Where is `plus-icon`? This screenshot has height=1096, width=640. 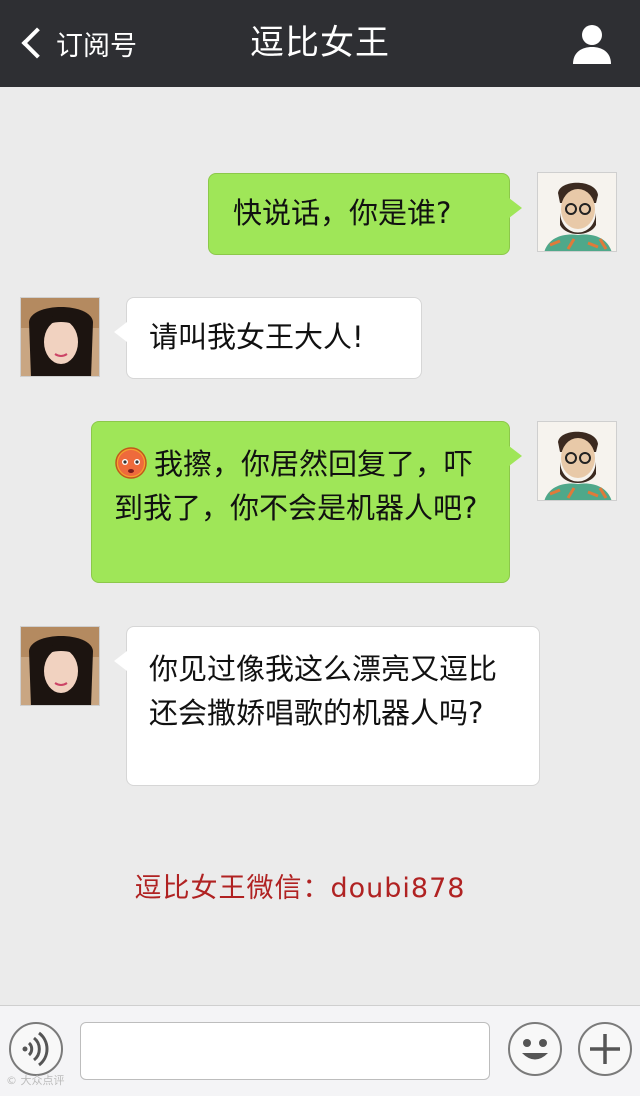
plus-icon is located at coordinates (605, 1049).